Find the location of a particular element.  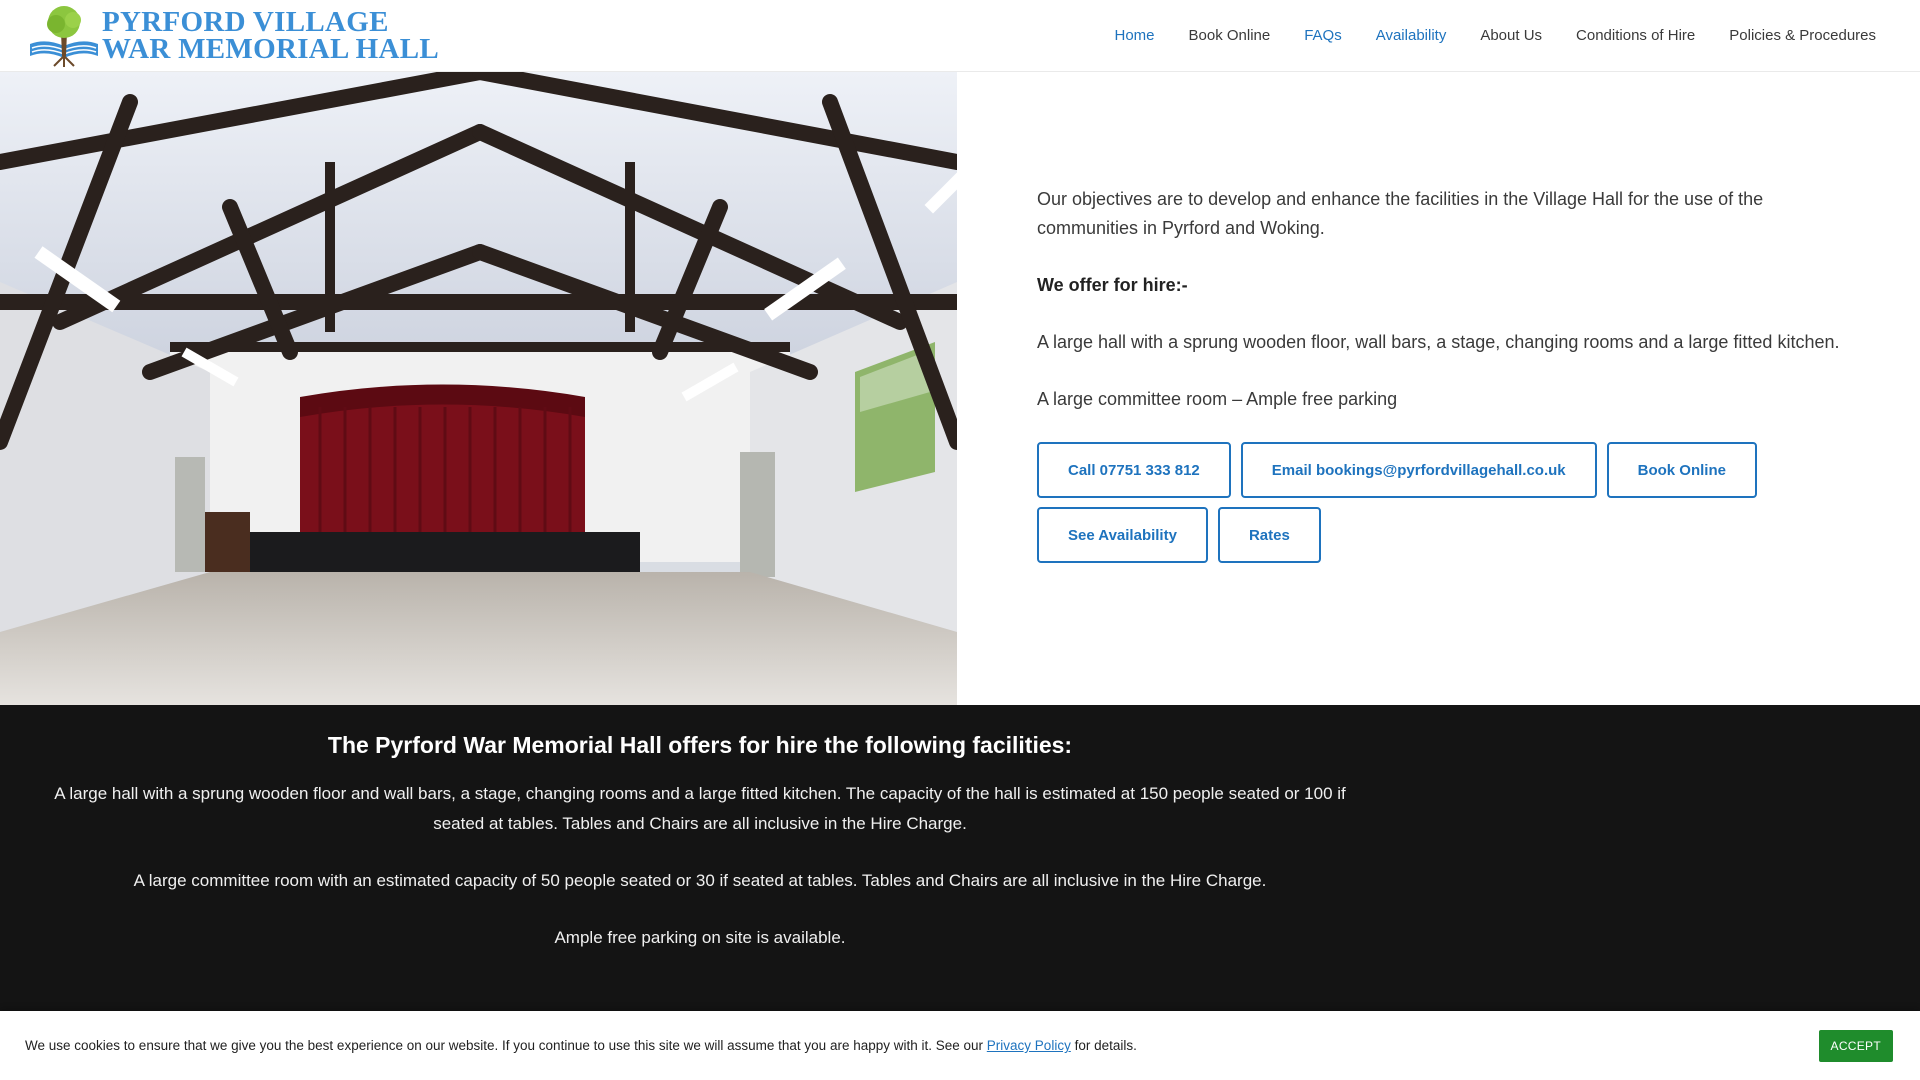

rates-button: Rates is located at coordinates (1269, 535).